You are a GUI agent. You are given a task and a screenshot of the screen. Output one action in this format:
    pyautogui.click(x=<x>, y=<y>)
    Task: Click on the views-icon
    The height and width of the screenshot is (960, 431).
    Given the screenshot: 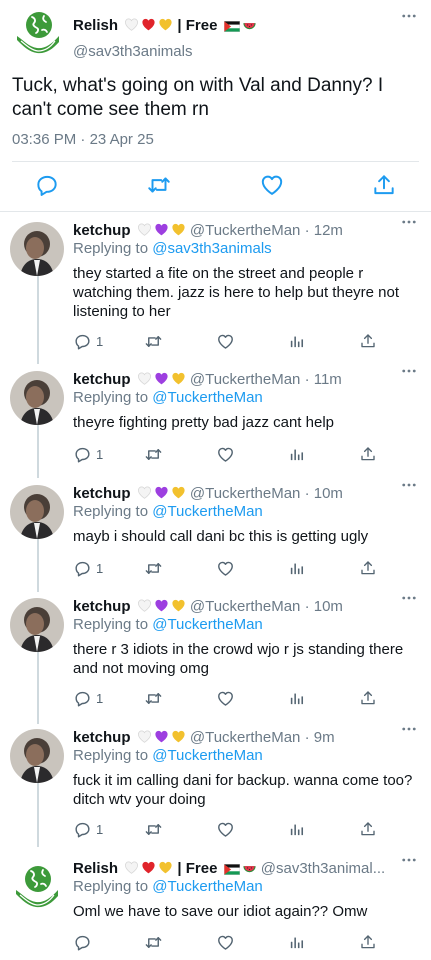 What is the action you would take?
    pyautogui.click(x=296, y=341)
    